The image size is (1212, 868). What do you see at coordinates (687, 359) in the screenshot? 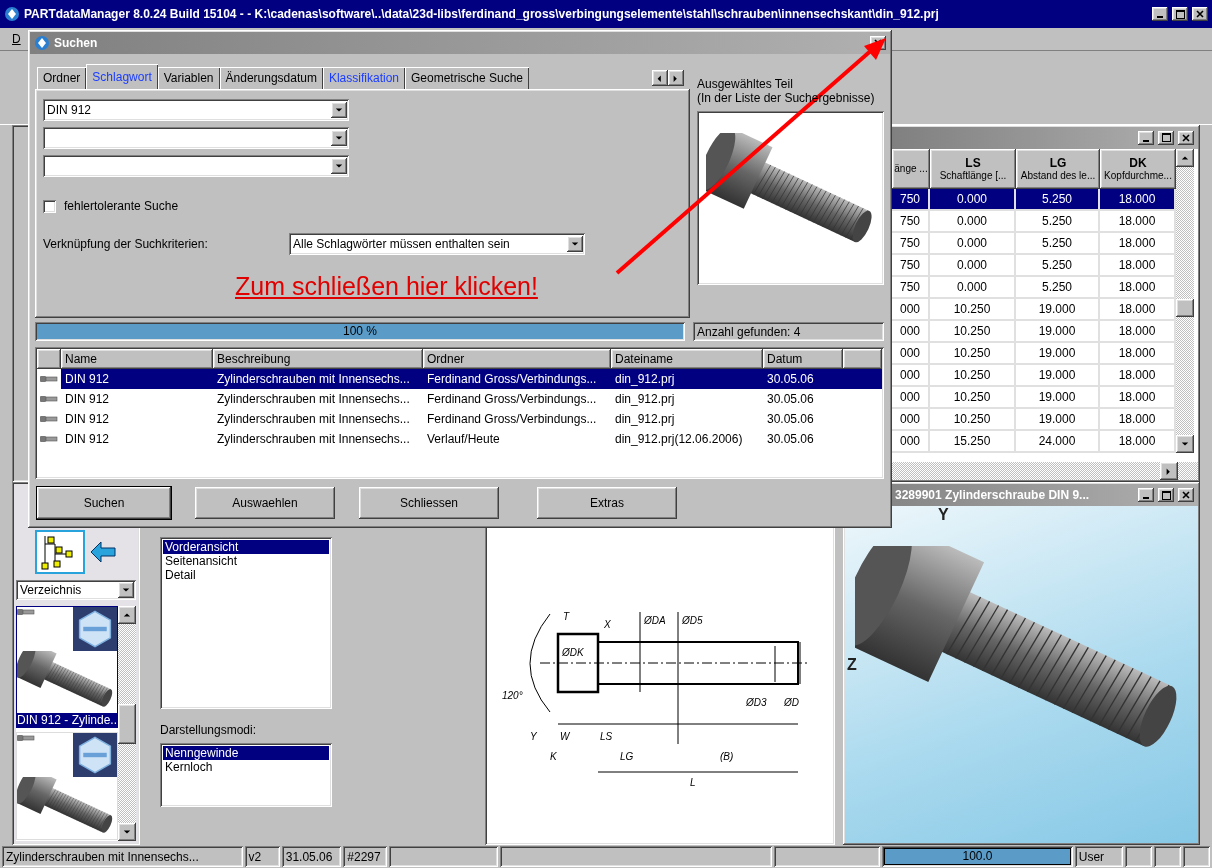
I see `column-header: Dateiname` at bounding box center [687, 359].